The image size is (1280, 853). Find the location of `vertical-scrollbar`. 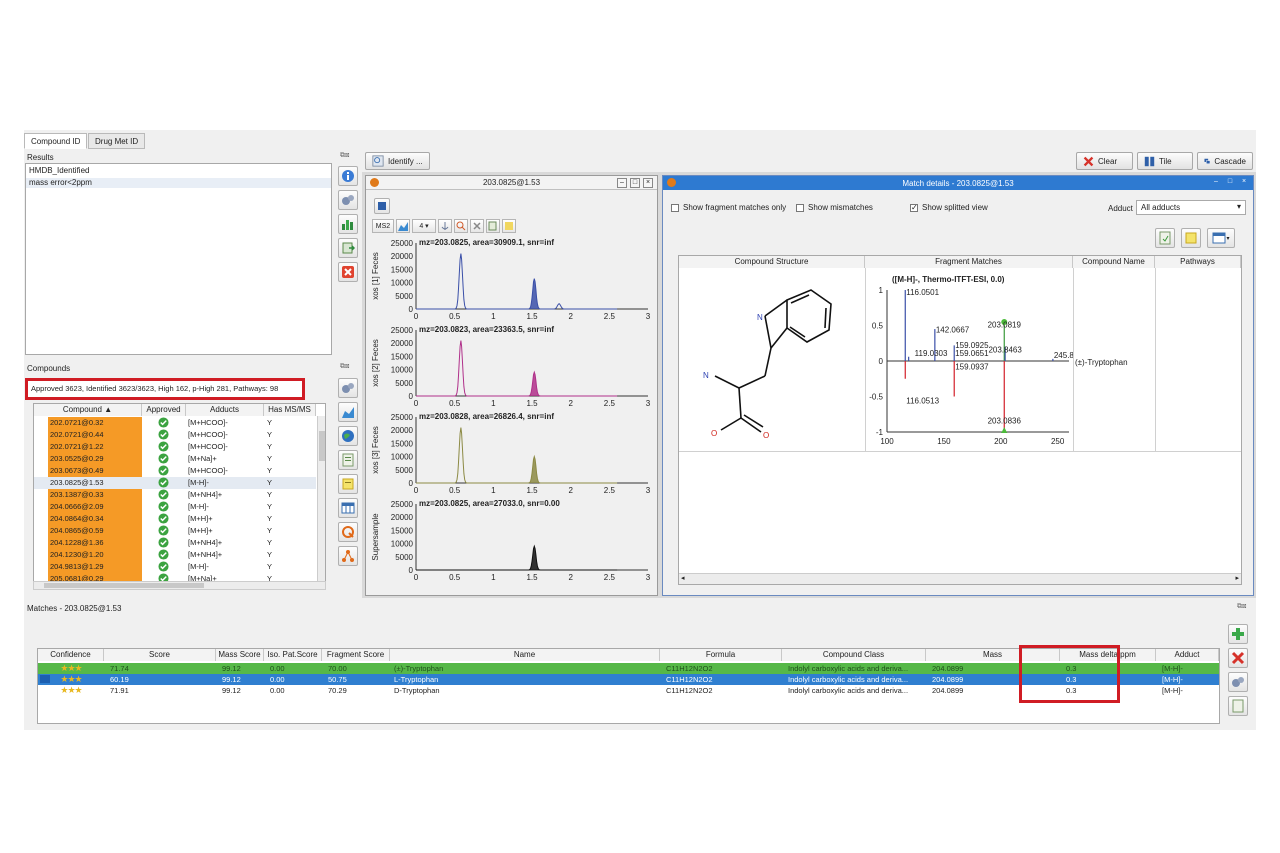

vertical-scrollbar is located at coordinates (321, 502).